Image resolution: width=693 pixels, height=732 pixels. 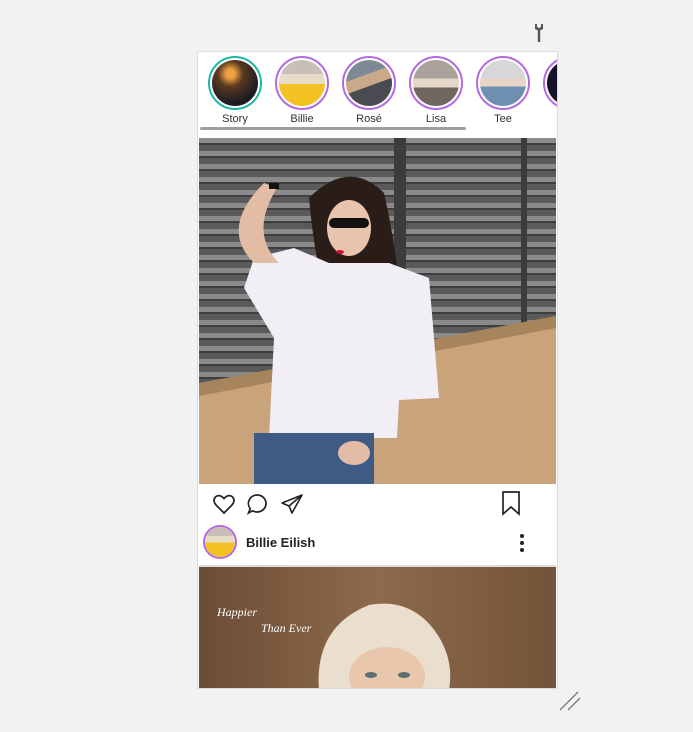 What do you see at coordinates (292, 504) in the screenshot?
I see `send-icon` at bounding box center [292, 504].